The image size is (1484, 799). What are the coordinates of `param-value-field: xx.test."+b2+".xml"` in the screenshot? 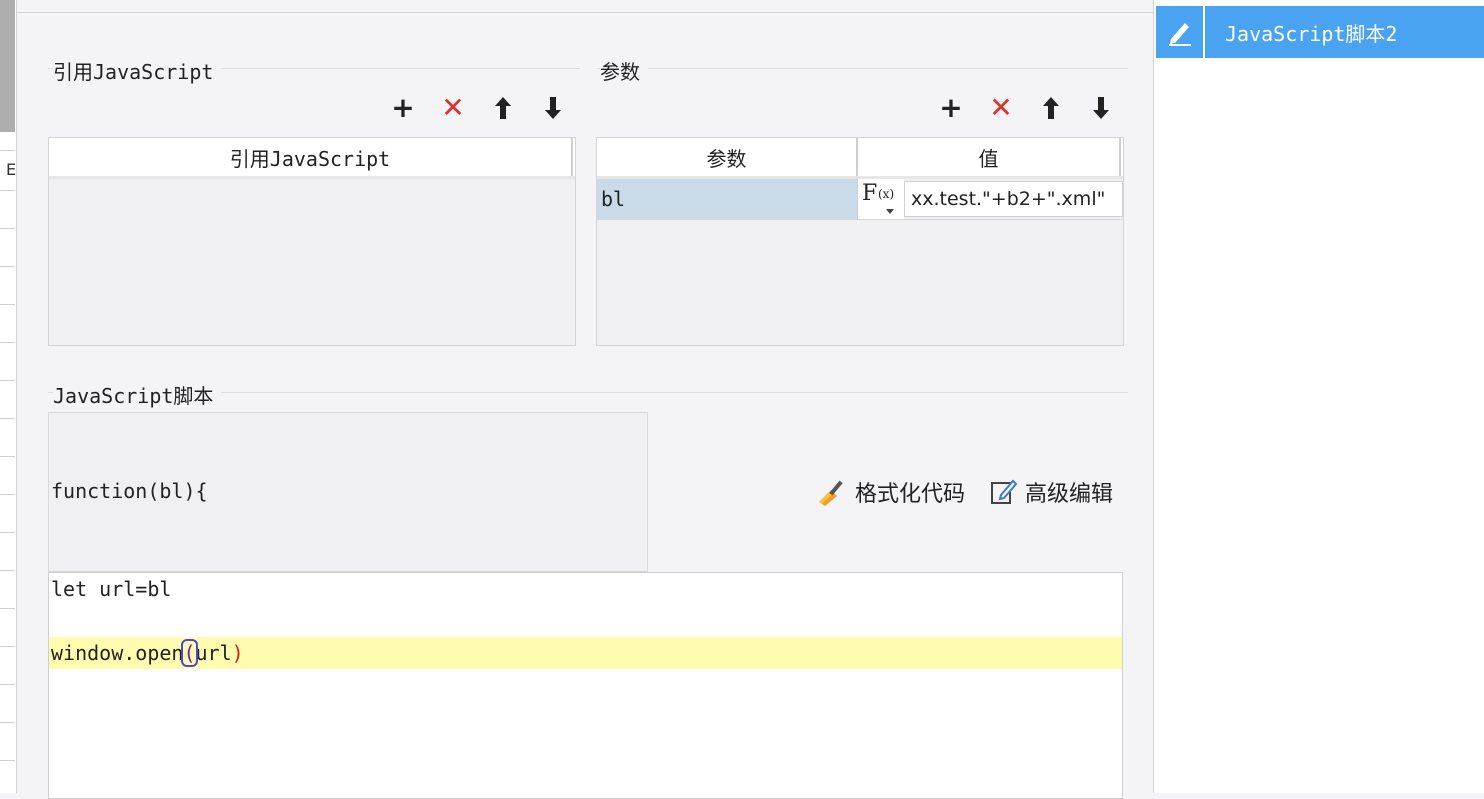 It's located at (1013, 199).